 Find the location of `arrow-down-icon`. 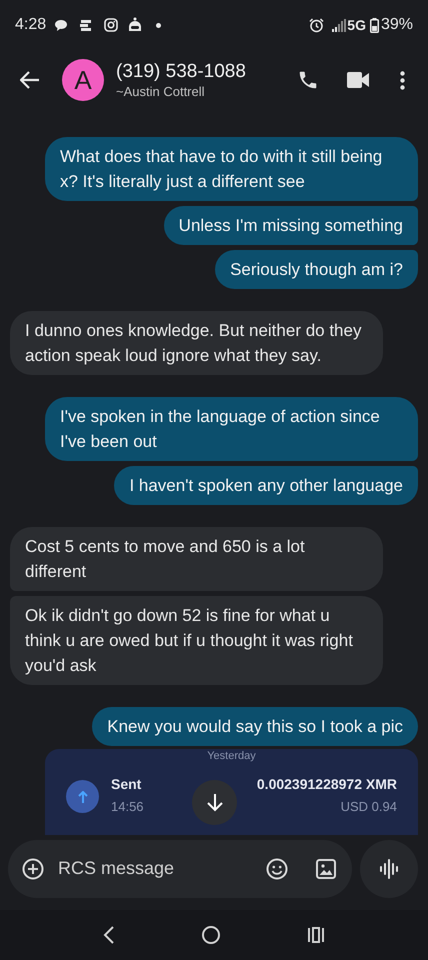

arrow-down-icon is located at coordinates (214, 803).